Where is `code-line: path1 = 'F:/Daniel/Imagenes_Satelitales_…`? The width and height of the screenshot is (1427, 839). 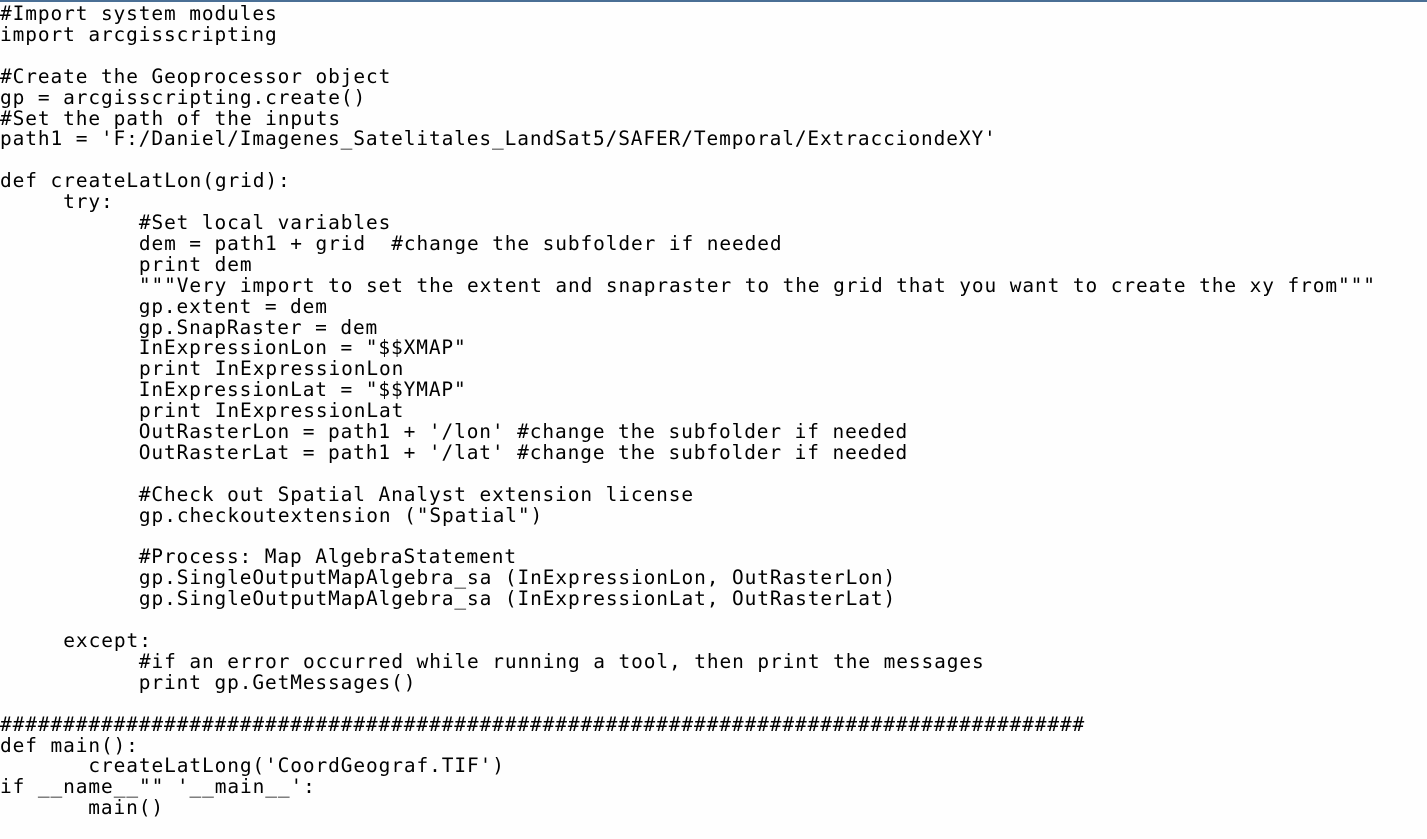 code-line: path1 = 'F:/Daniel/Imagenes_Satelitales_… is located at coordinates (498, 138).